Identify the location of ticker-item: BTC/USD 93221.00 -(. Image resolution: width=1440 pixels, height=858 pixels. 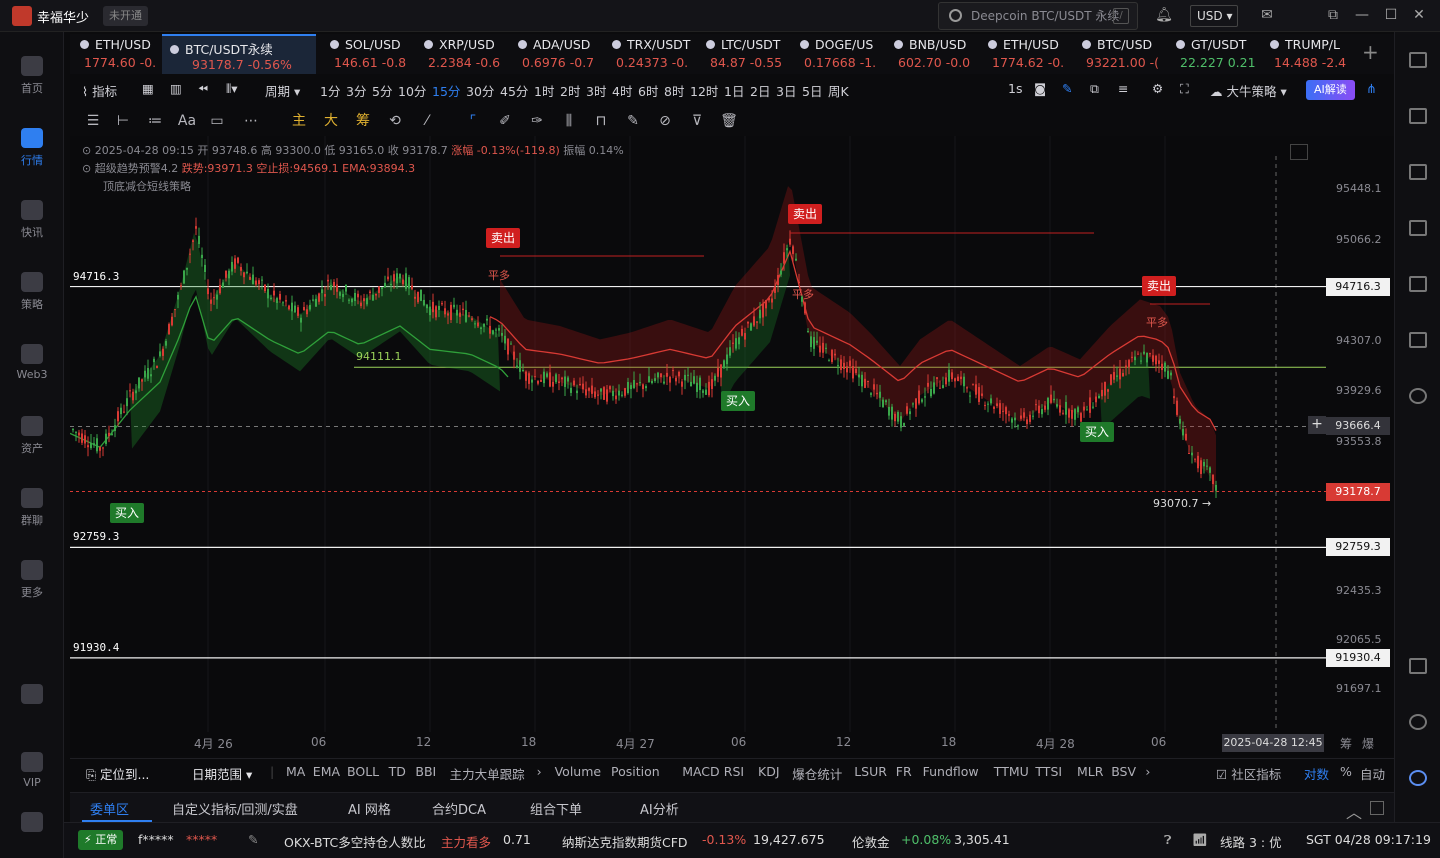
(1124, 54).